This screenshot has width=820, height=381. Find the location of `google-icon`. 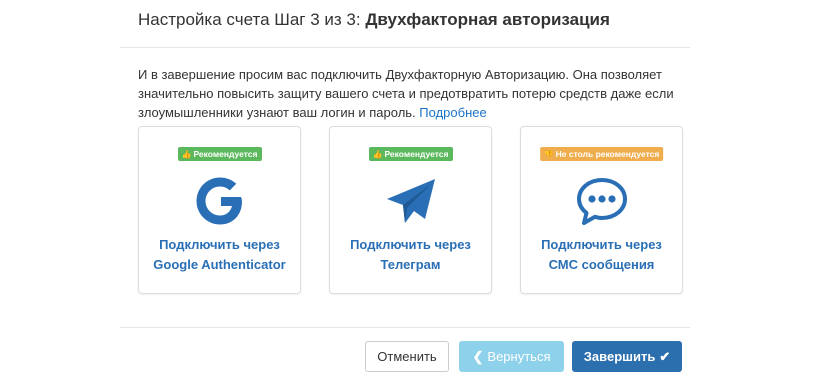

google-icon is located at coordinates (219, 201).